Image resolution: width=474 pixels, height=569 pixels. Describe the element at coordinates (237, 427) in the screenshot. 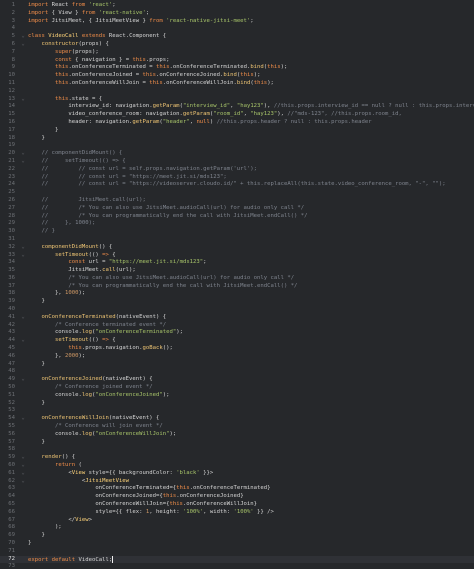

I see `code-line: 55 /* Conference will join event */` at that location.